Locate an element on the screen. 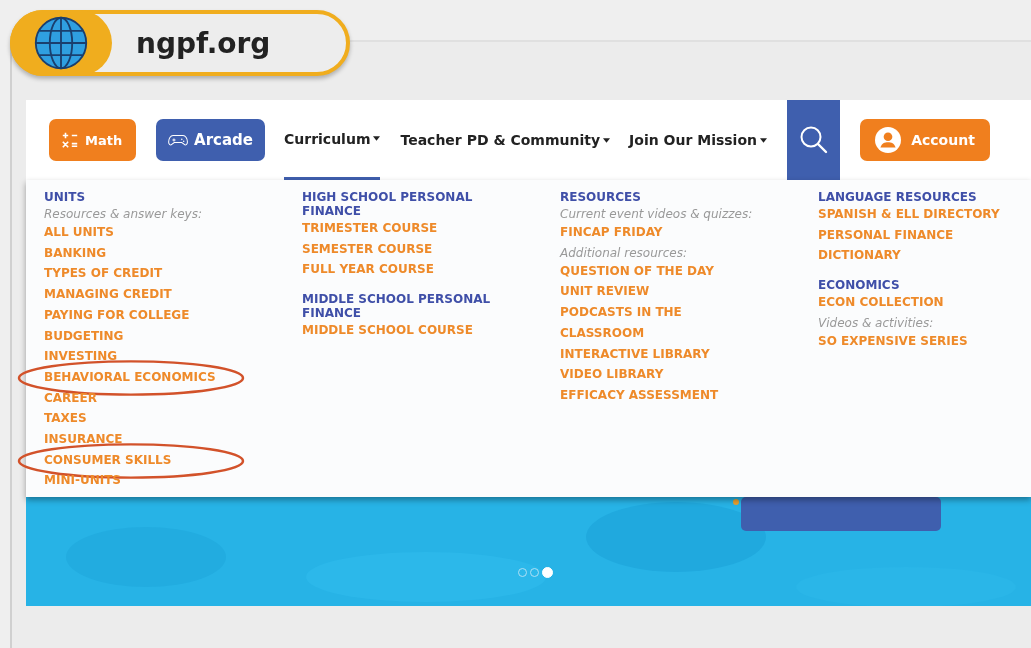 This screenshot has width=1031, height=648. menu-link: VIDEO LIBRARY is located at coordinates (662, 374).